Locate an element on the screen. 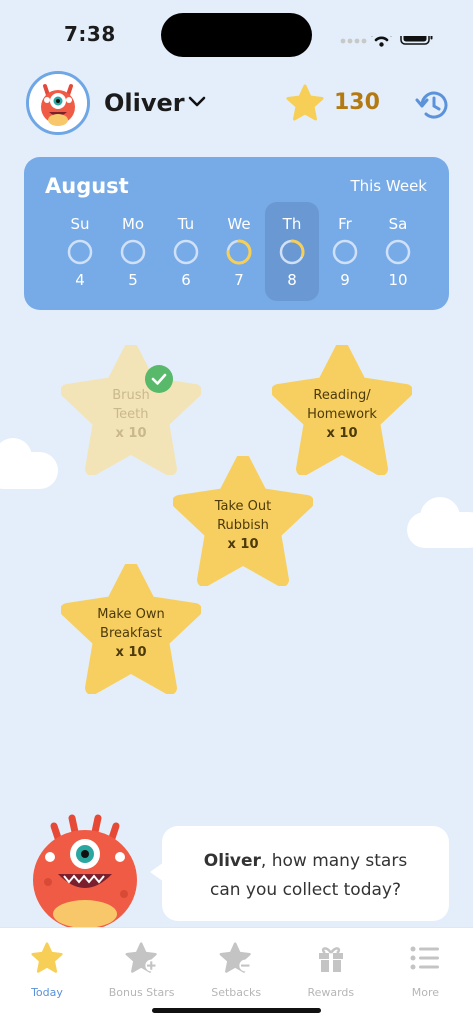 The height and width of the screenshot is (1025, 473). day-number: 7 is located at coordinates (239, 280).